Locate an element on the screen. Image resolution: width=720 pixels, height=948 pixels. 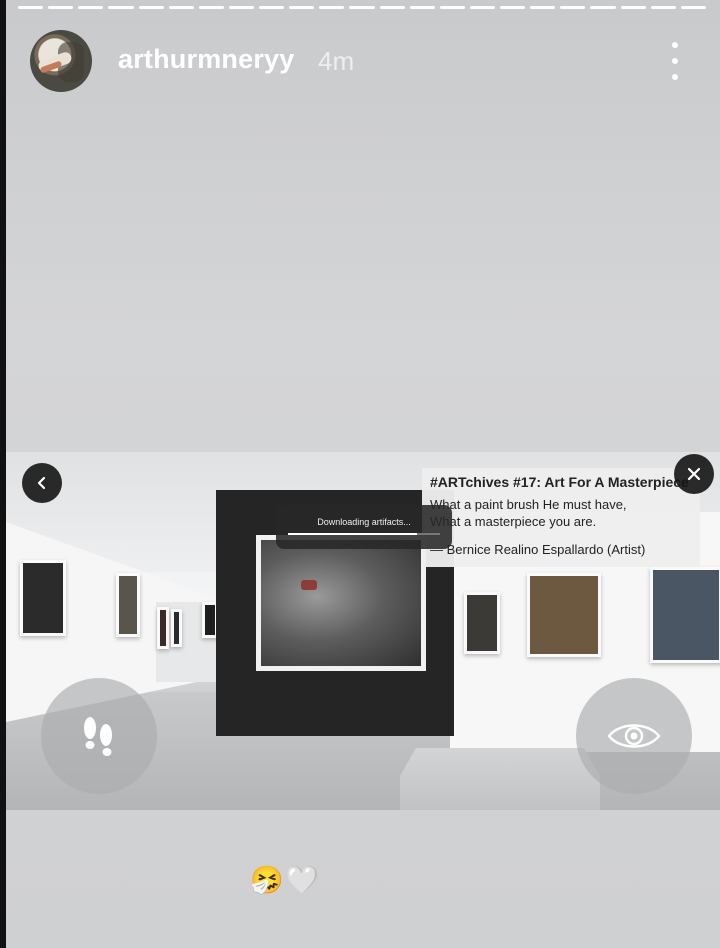
artwork-quote-line-1: What a paint brush He must have, is located at coordinates (528, 504).